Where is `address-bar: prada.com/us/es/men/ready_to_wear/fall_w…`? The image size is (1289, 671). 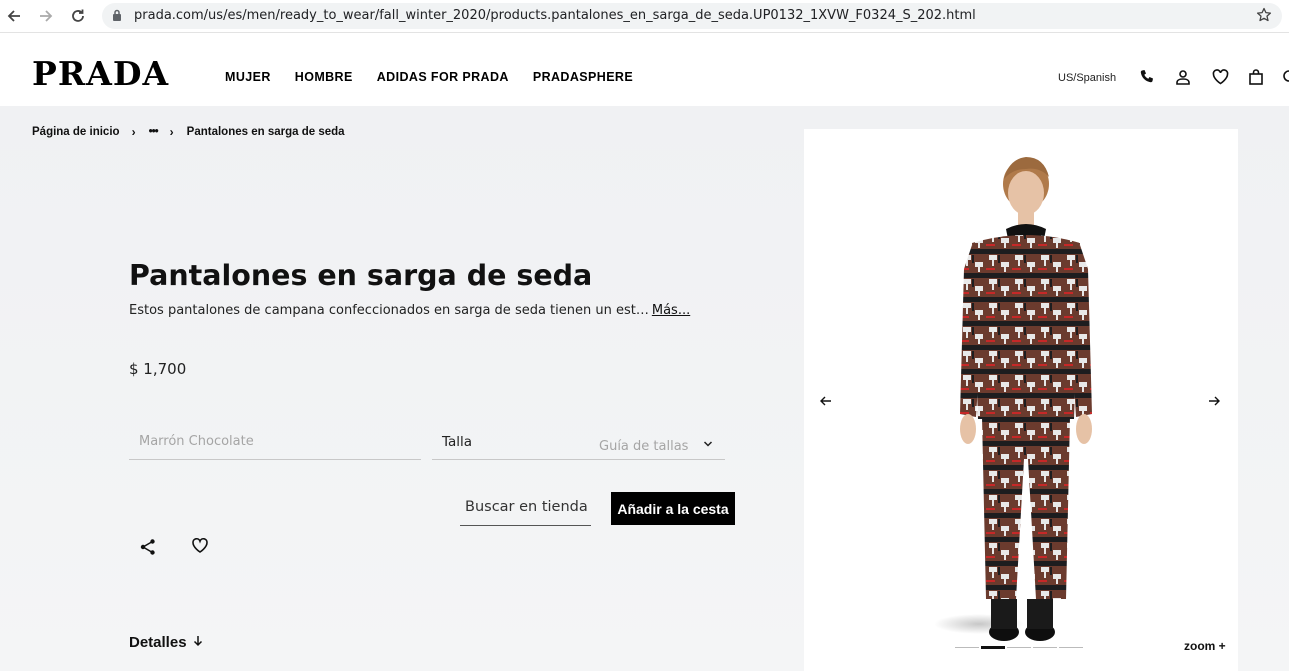
address-bar: prada.com/us/es/men/ready_to_wear/fall_w… is located at coordinates (692, 16).